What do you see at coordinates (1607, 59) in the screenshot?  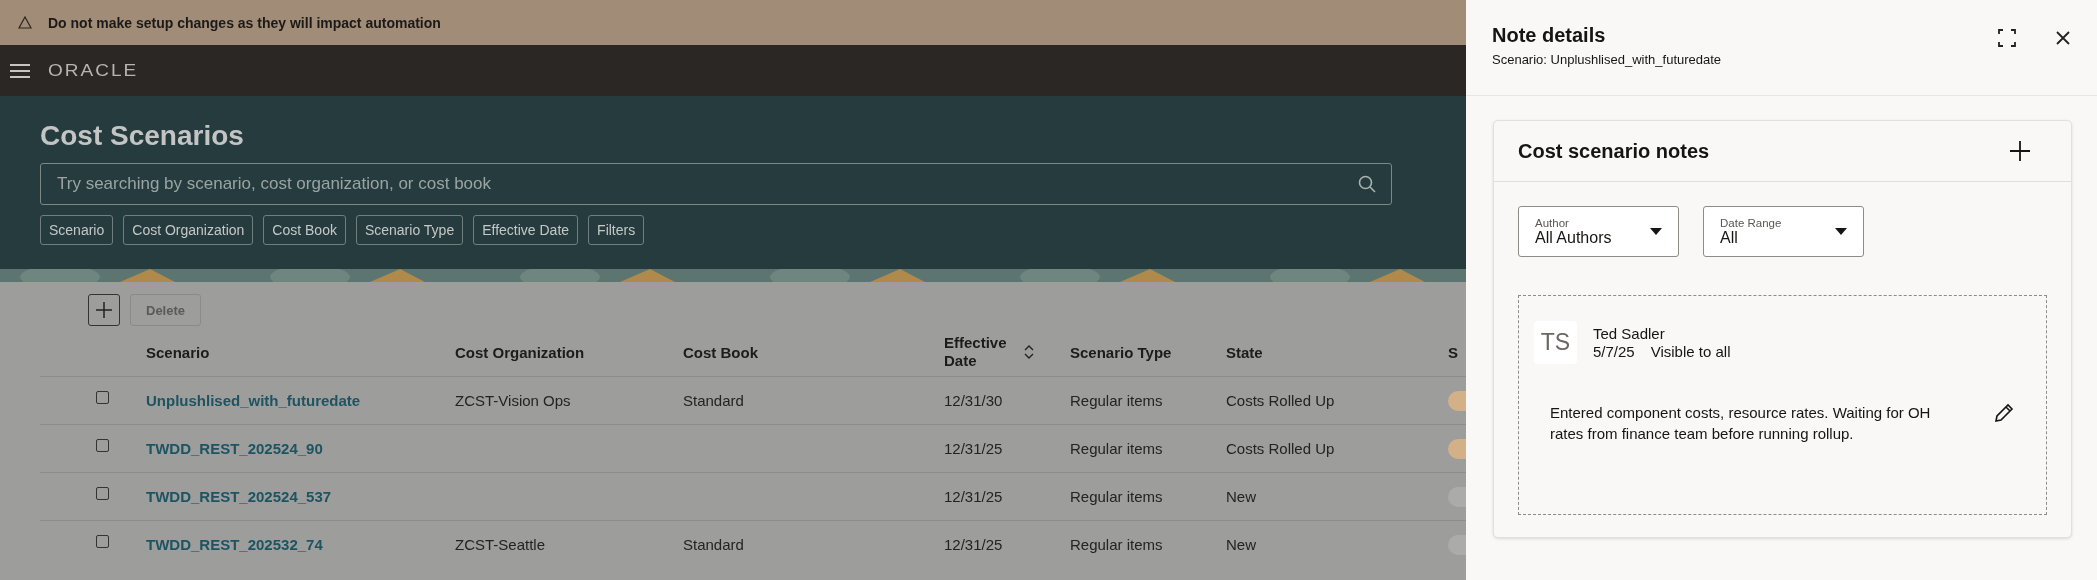 I see `panel-subtitle: Scenario: Unplushlised_with_futuredate` at bounding box center [1607, 59].